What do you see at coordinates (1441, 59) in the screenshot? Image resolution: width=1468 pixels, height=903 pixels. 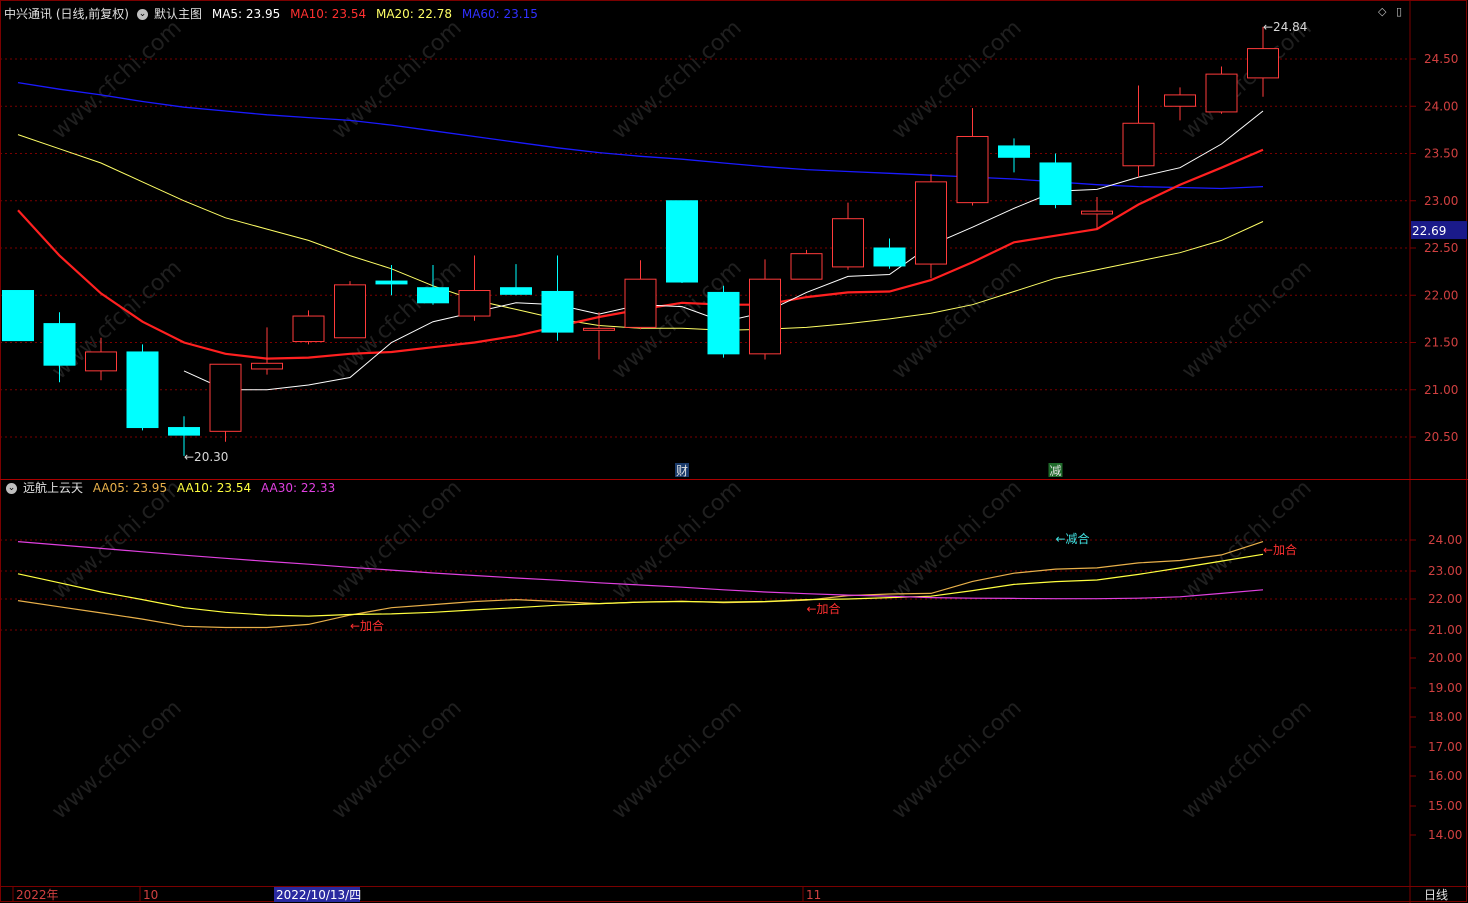 I see `price-tick-label: 24.50` at bounding box center [1441, 59].